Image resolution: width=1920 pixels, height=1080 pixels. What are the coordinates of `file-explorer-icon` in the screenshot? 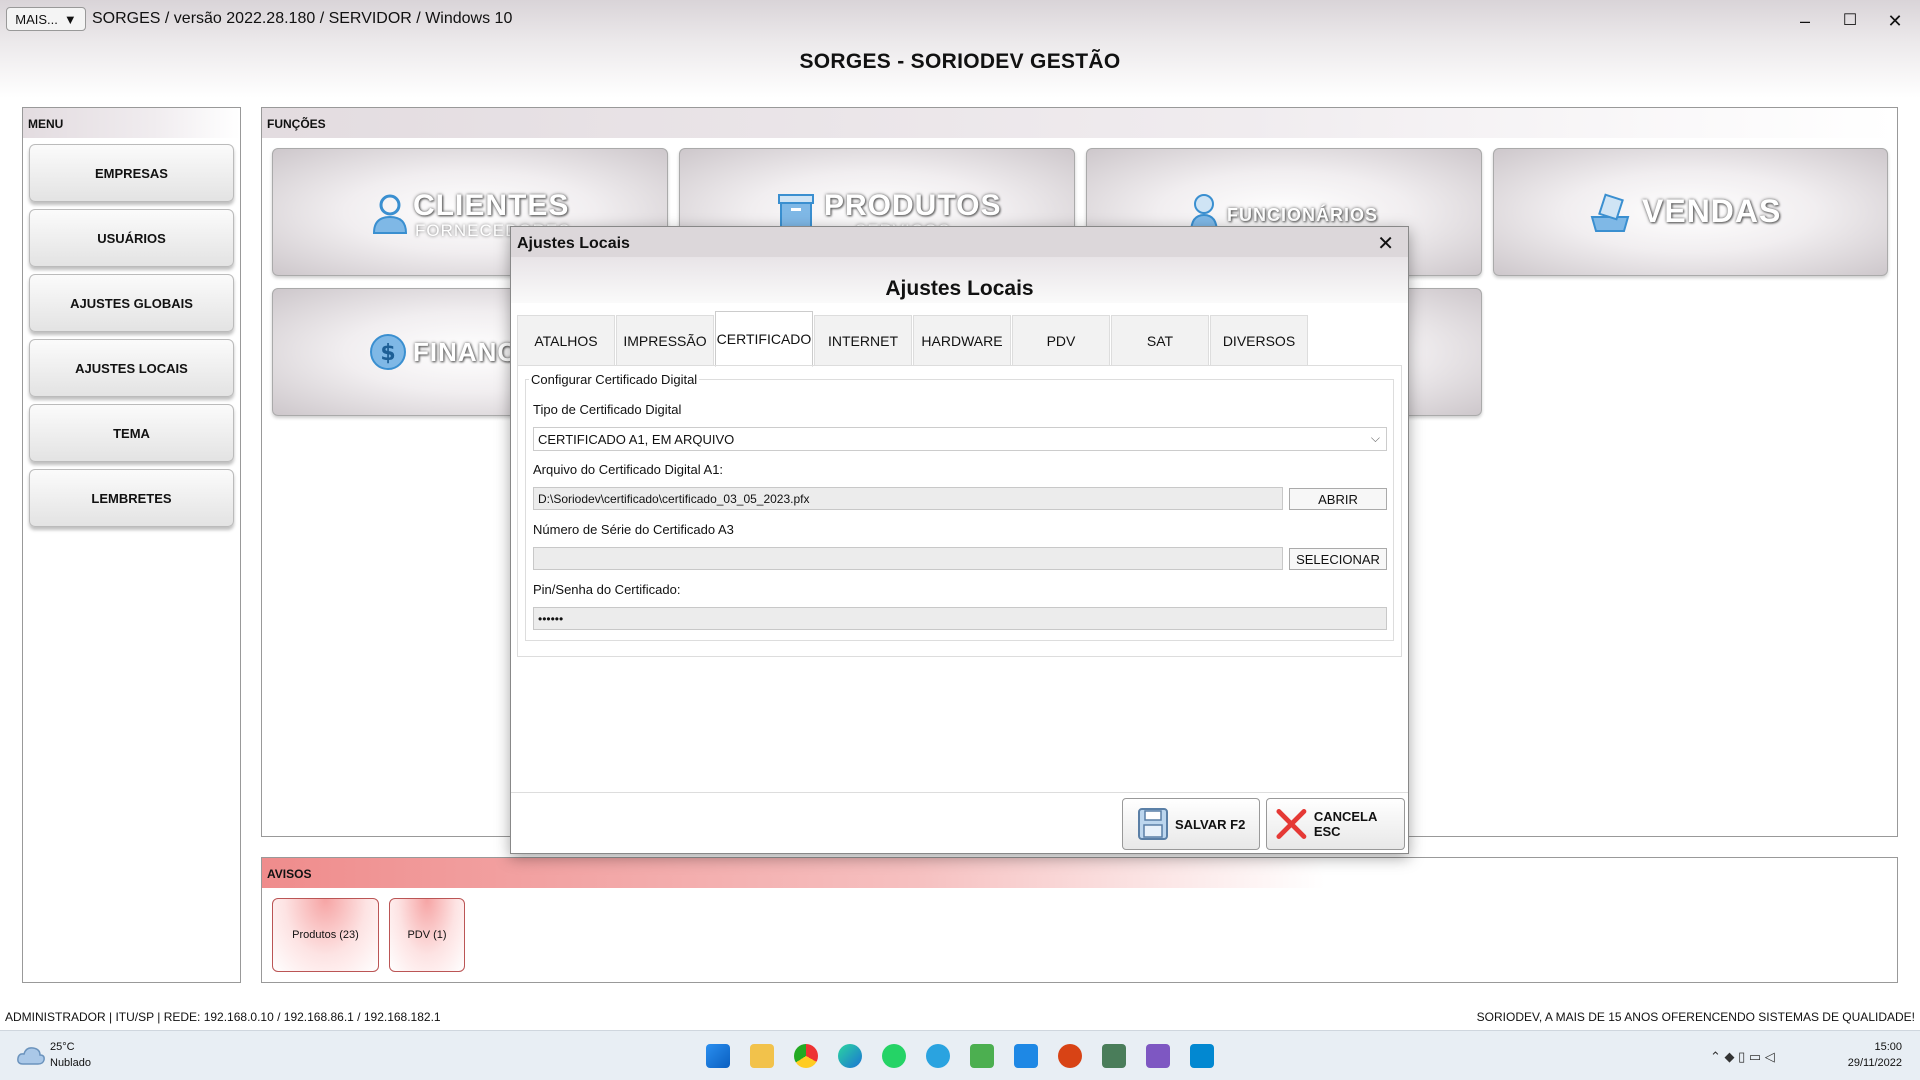 It's located at (762, 1056).